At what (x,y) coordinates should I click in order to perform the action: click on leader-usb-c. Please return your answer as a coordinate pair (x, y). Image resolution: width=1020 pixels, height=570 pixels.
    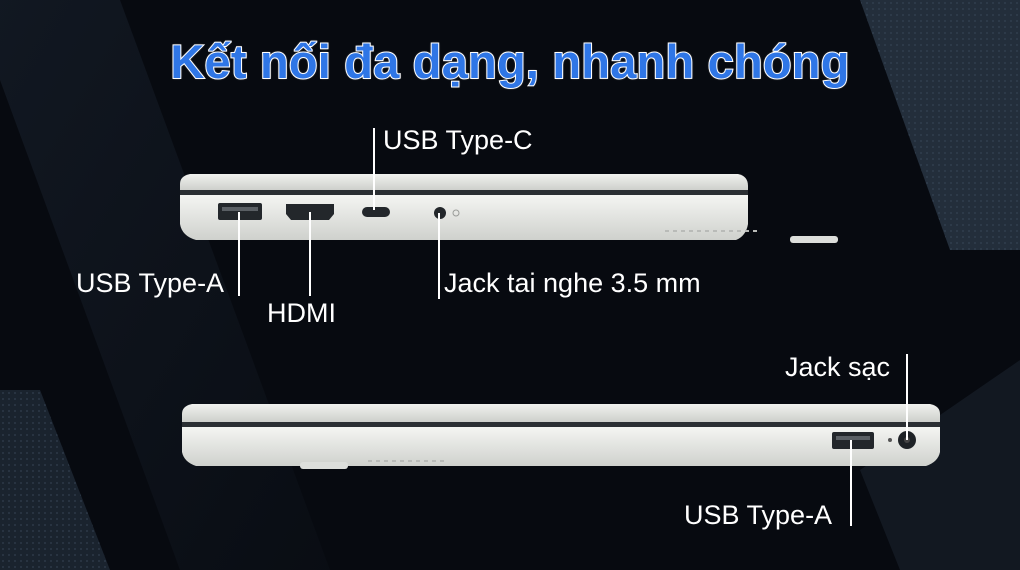
    Looking at the image, I should click on (374, 169).